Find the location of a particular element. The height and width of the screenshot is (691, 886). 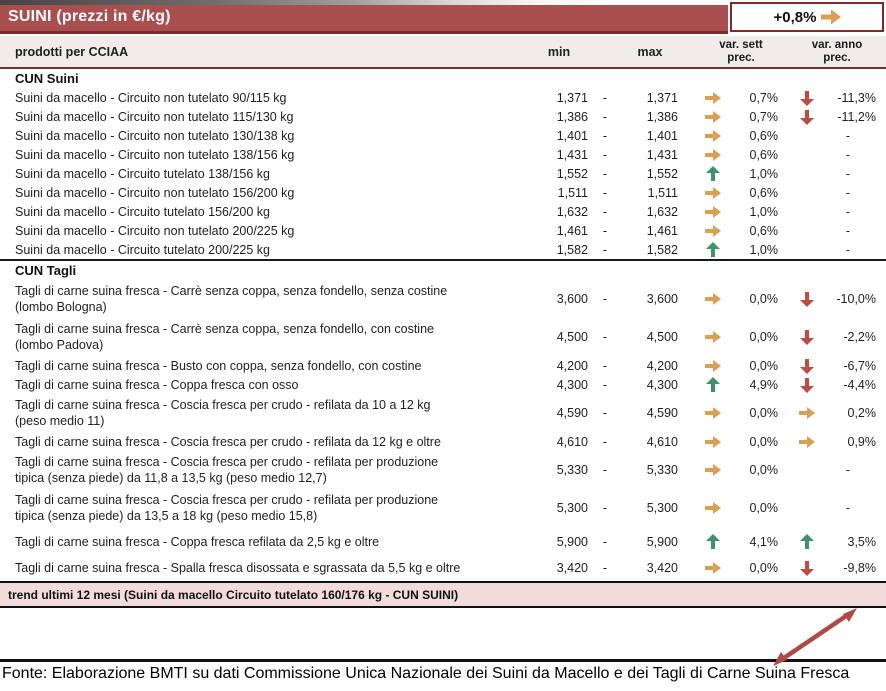

var-anno-cell: -4,4% is located at coordinates (837, 385).